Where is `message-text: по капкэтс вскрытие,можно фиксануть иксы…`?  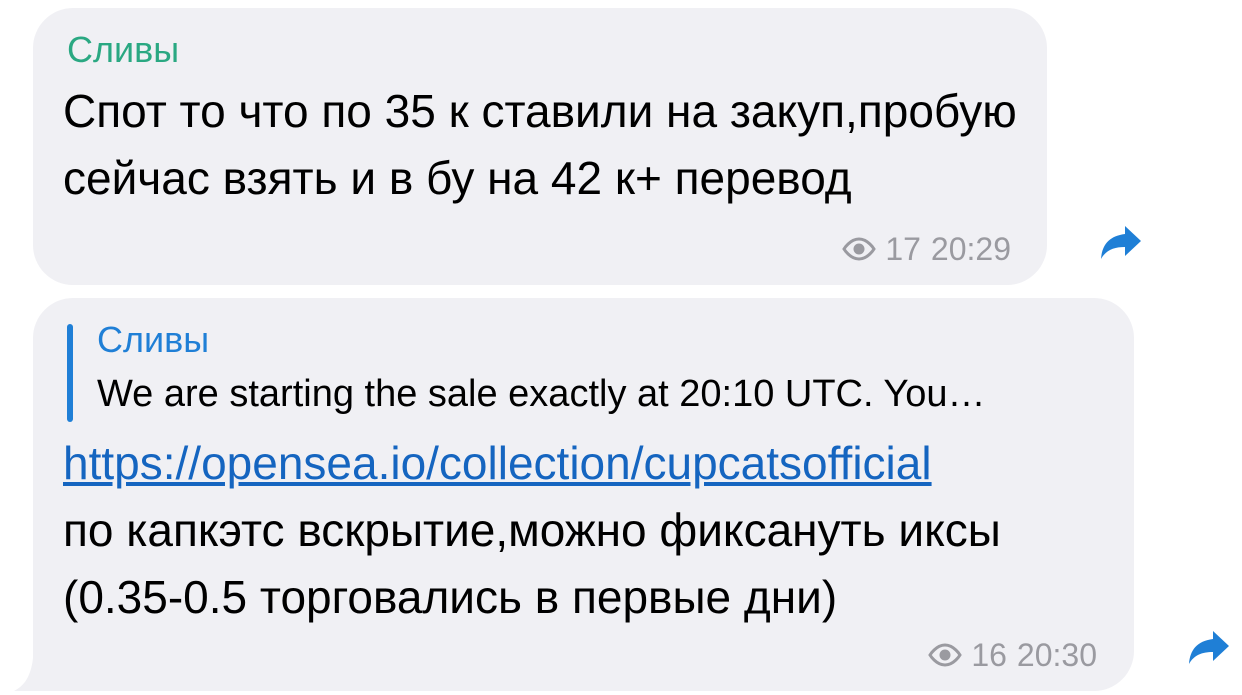 message-text: по капкэтс вскрытие,можно фиксануть иксы… is located at coordinates (532, 563).